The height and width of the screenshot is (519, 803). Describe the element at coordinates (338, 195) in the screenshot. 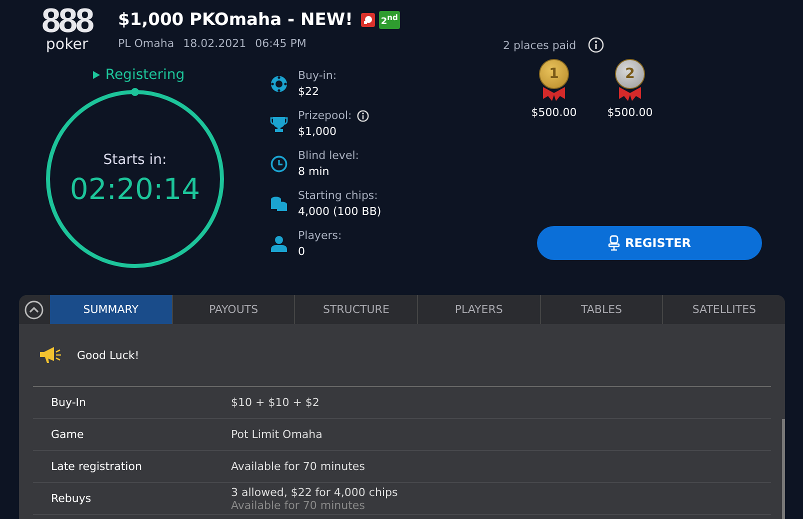

I see `info-label: Starting chips:` at that location.